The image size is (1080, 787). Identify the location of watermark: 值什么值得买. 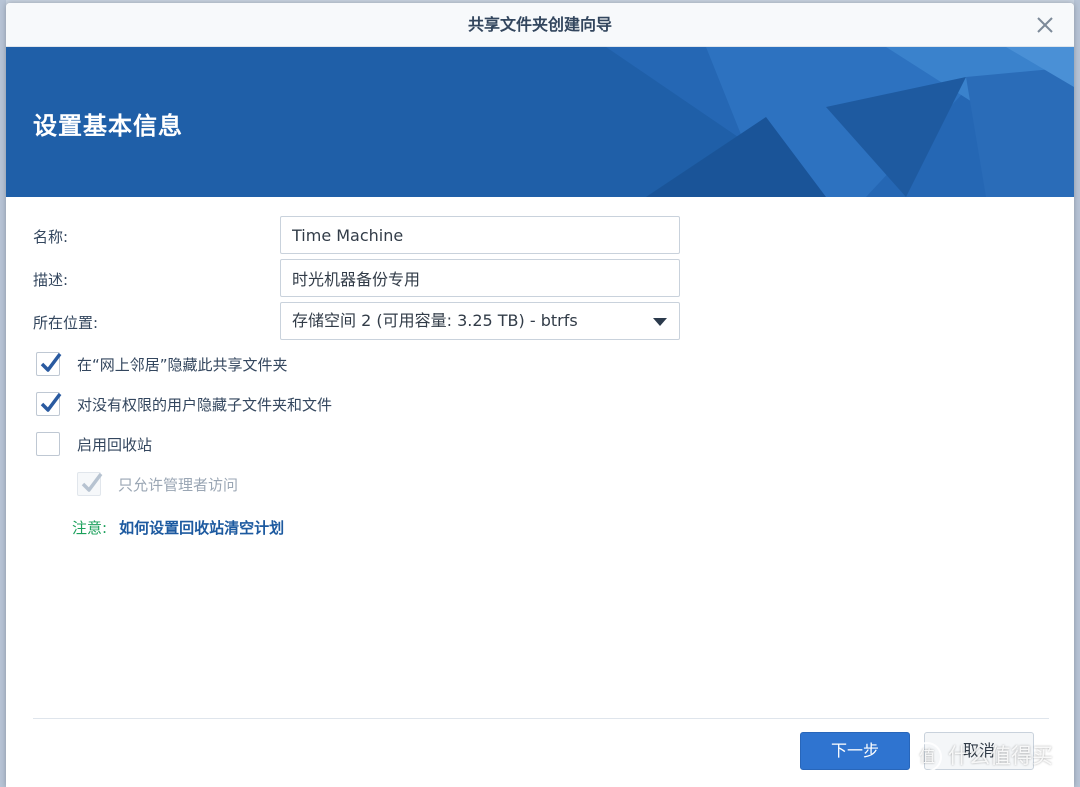
(982, 760).